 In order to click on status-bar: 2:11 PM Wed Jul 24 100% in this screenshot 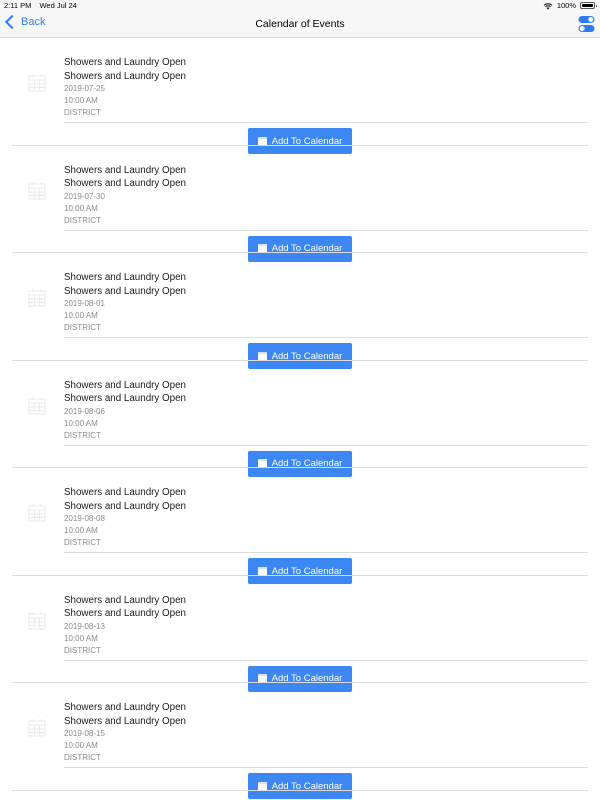, I will do `click(300, 6)`.